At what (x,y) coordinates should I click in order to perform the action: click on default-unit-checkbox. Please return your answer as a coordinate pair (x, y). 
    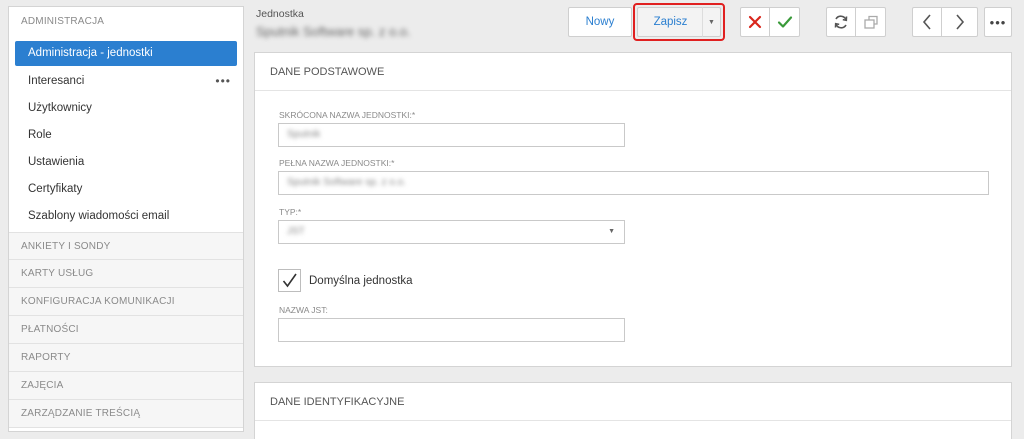
    Looking at the image, I should click on (289, 280).